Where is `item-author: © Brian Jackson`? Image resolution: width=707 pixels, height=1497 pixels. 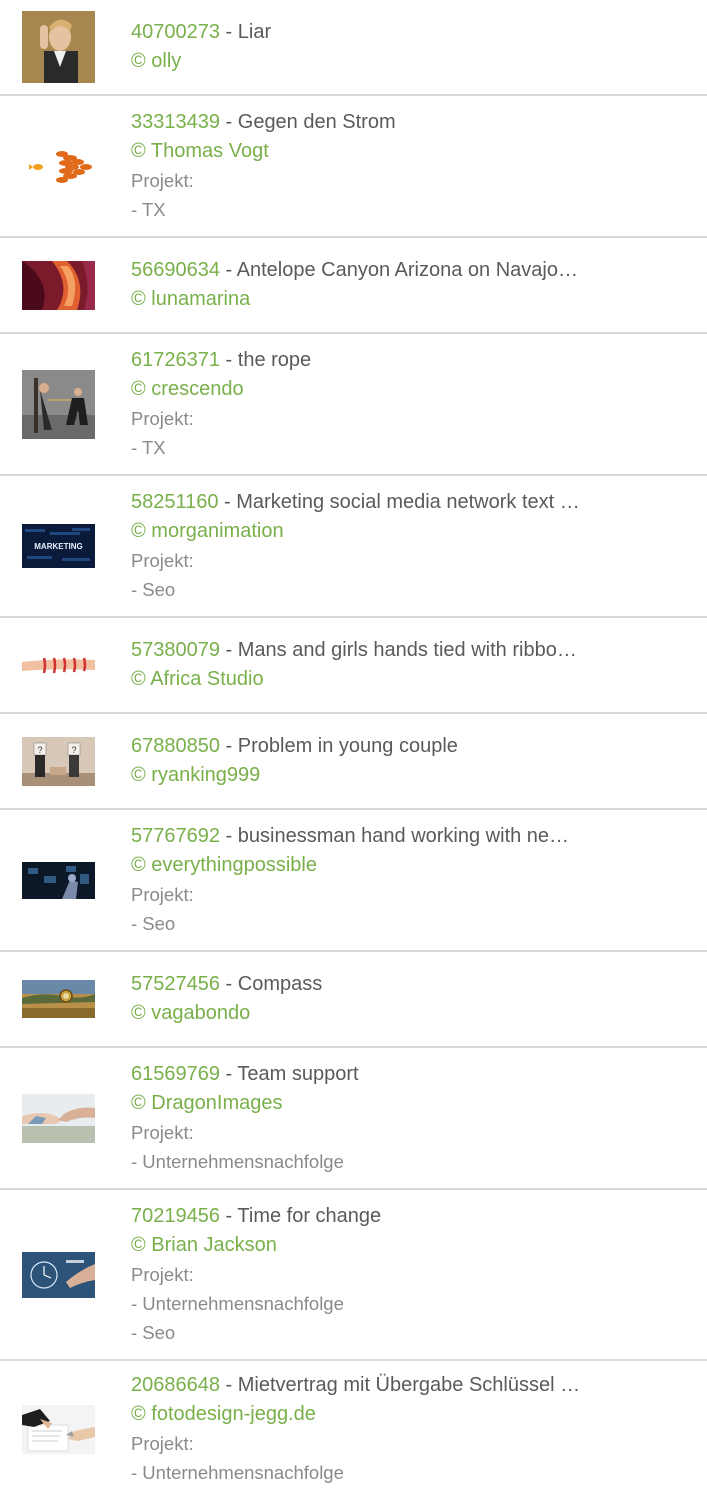
item-author: © Brian Jackson is located at coordinates (256, 1245).